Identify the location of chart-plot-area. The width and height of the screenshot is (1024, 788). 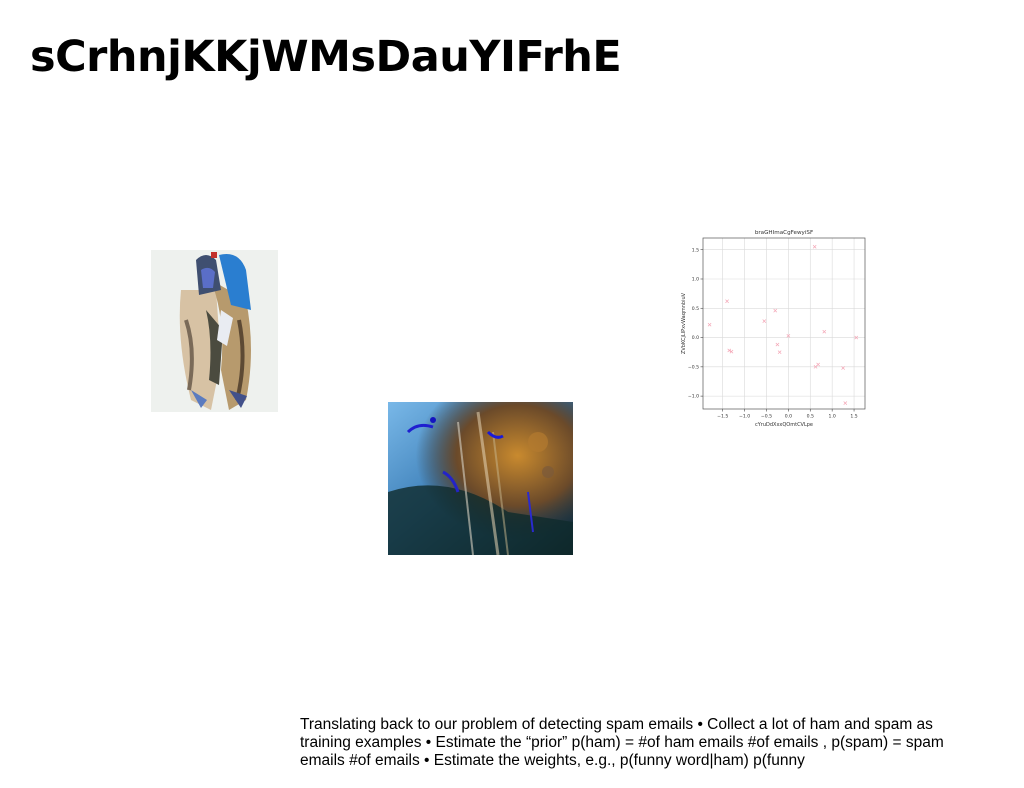
(784, 323).